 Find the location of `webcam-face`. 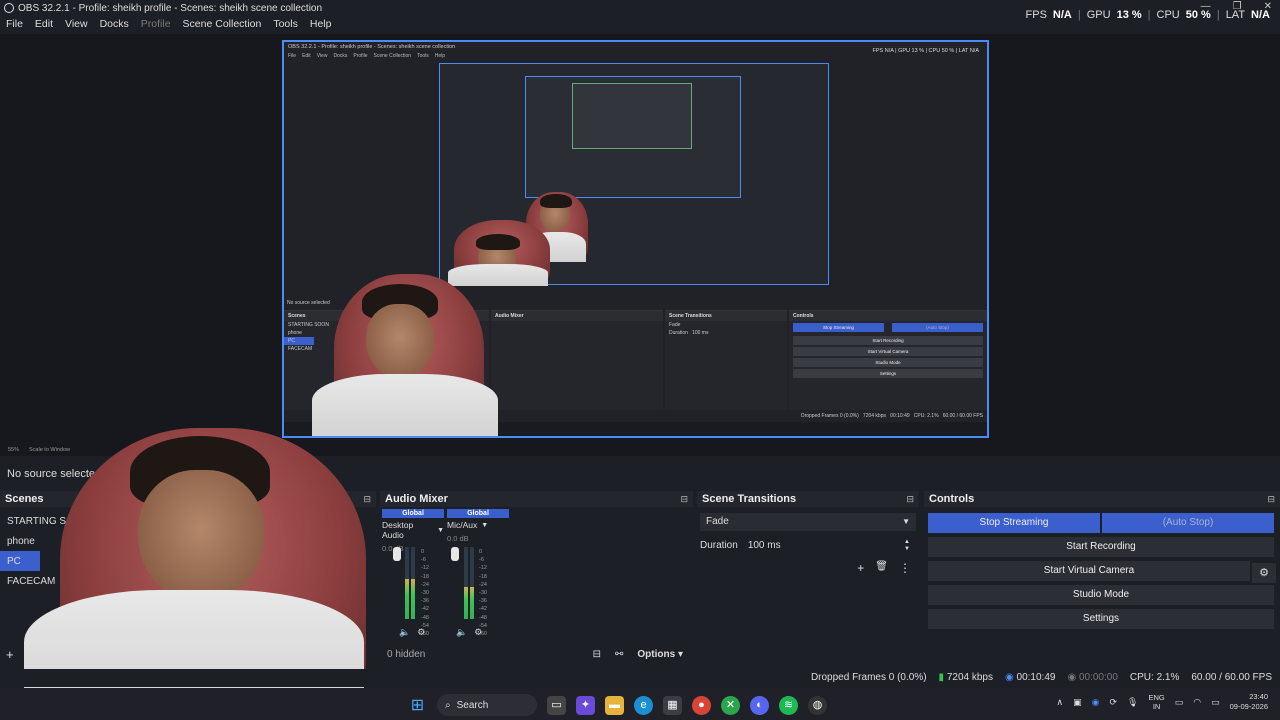

webcam-face is located at coordinates (201, 536).